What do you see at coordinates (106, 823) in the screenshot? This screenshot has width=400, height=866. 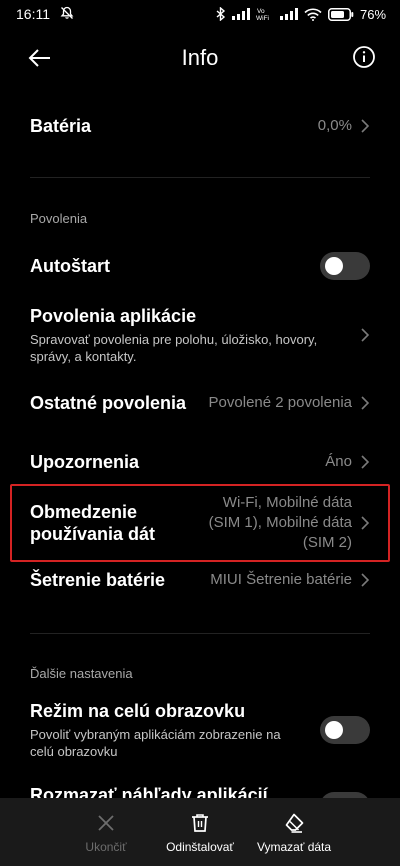 I see `close-icon` at bounding box center [106, 823].